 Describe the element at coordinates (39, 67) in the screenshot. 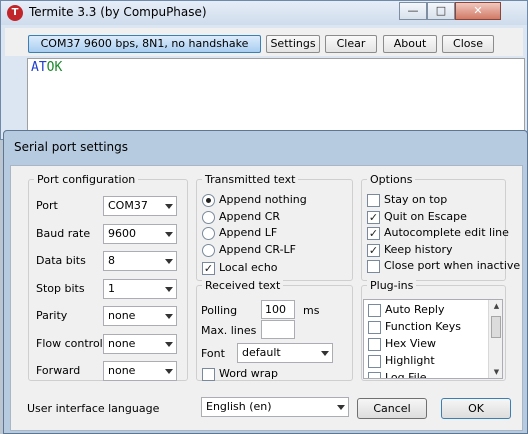

I see `sent-text: AT` at that location.